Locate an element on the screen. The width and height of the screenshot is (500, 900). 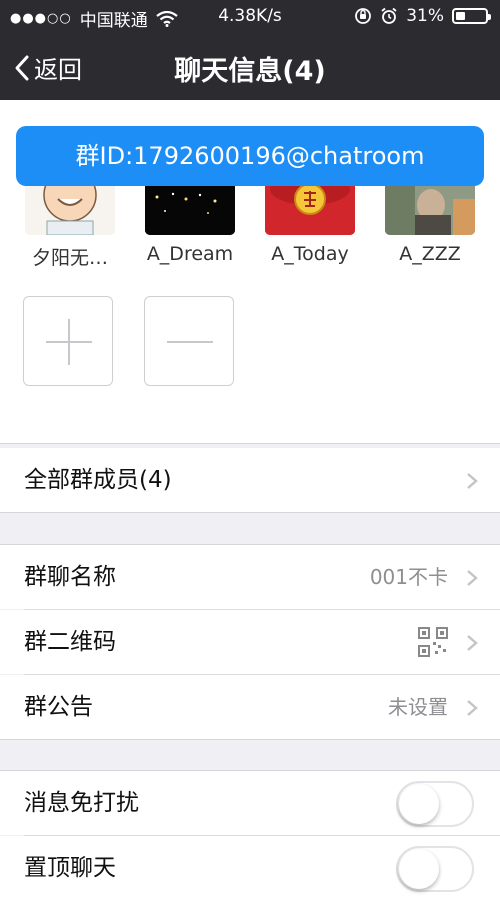
nav-bar: 返回 聊天信息(4) is located at coordinates (250, 67).